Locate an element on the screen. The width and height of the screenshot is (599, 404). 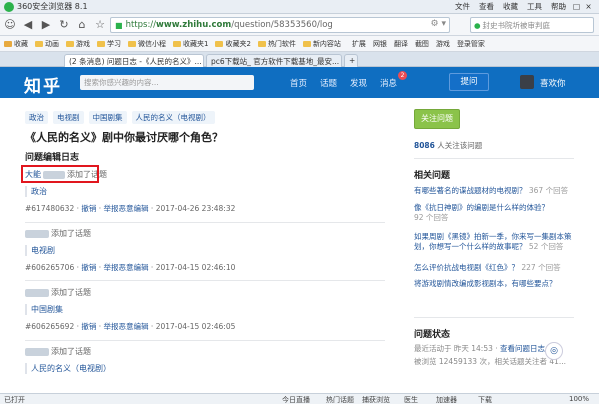
bookmark-item: 收藏夹2 is located at coordinates (233, 44).